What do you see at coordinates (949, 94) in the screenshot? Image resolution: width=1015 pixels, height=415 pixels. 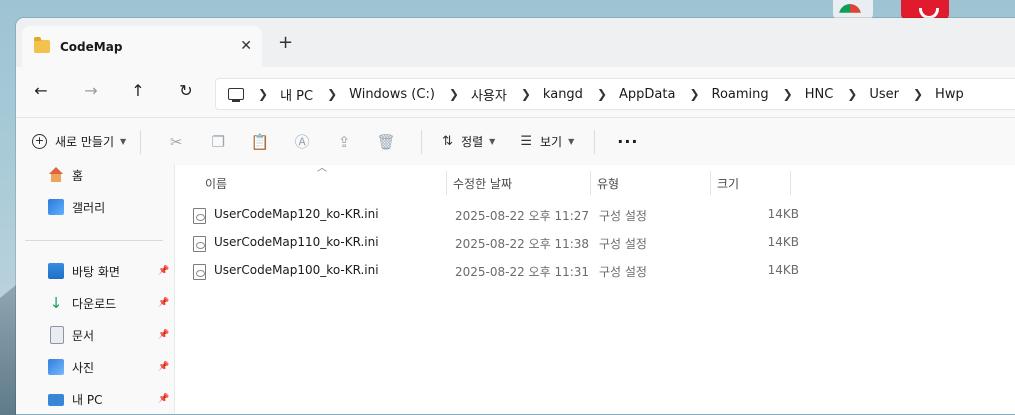 I see `breadcrumb-hwp: Hwp` at bounding box center [949, 94].